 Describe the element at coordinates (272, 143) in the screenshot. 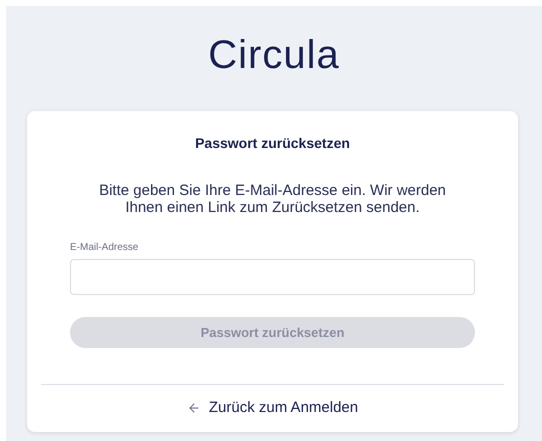

I see `card-title: Passwort zurücksetzen` at that location.